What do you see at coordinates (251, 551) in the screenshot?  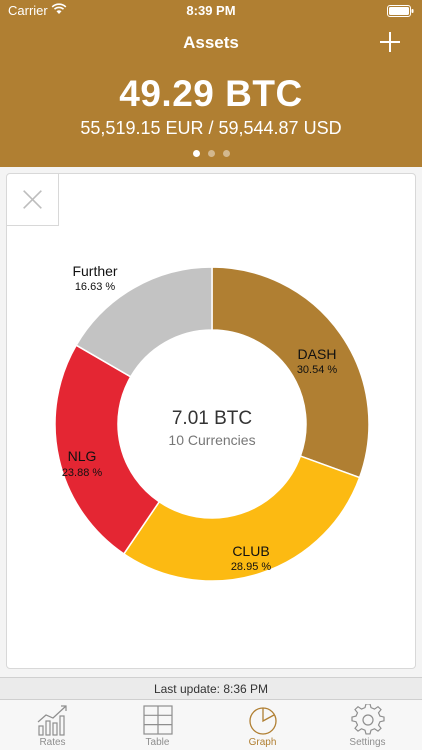 I see `segment-label-club: CLUB` at bounding box center [251, 551].